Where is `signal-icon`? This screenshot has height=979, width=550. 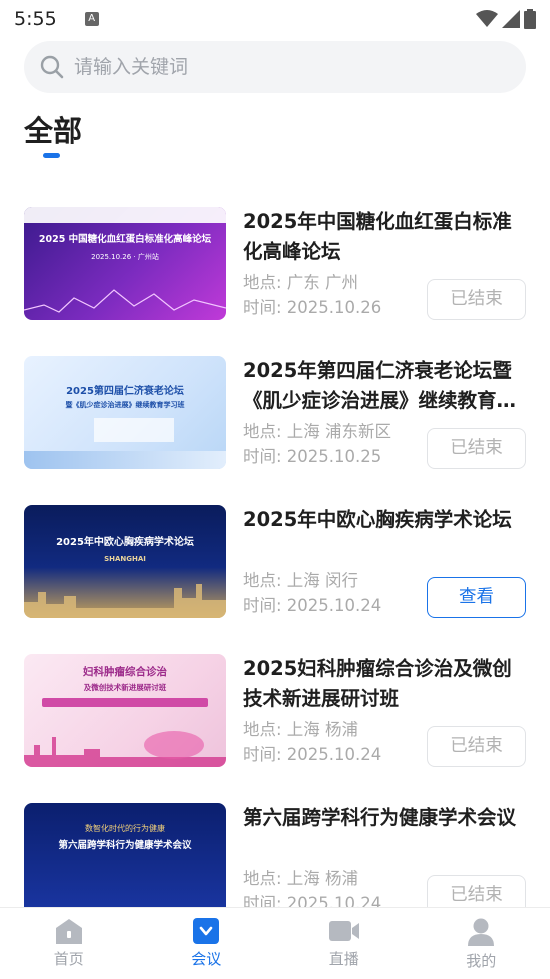 signal-icon is located at coordinates (511, 19).